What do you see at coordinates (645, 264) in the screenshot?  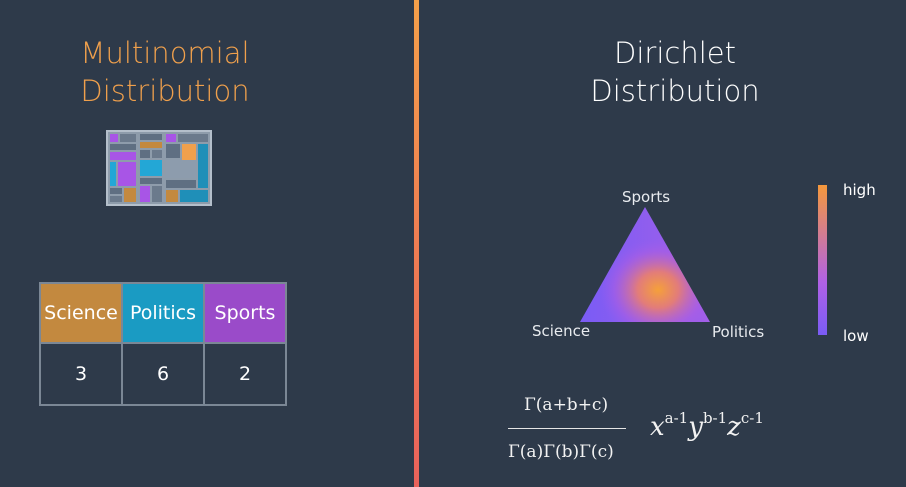 I see `dirichlet-simplex-triangle` at bounding box center [645, 264].